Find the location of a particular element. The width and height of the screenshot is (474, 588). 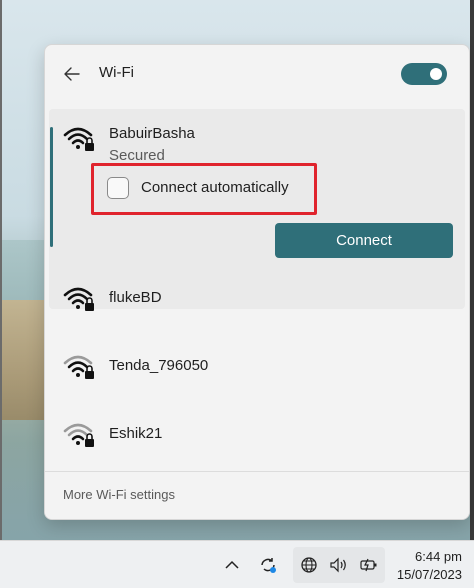

globe-icon is located at coordinates (309, 565).